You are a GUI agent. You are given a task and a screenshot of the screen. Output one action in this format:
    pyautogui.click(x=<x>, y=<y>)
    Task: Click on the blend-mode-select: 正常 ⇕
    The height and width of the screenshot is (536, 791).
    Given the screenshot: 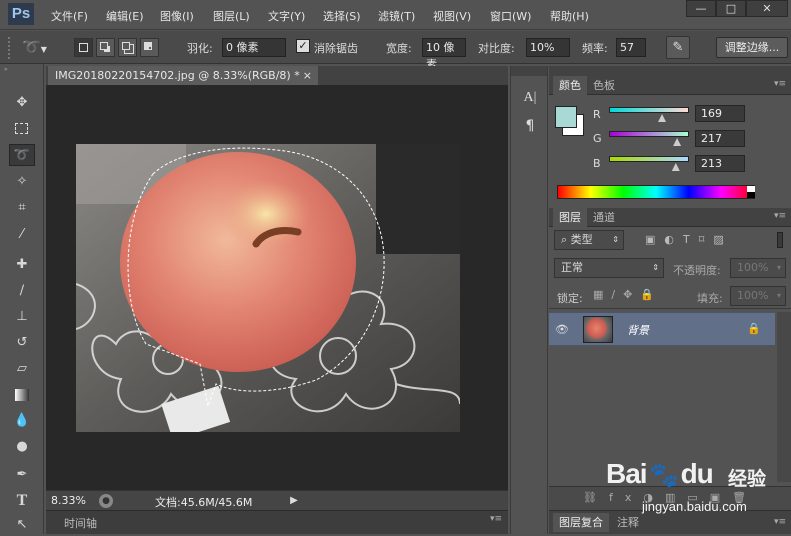 What is the action you would take?
    pyautogui.click(x=609, y=268)
    